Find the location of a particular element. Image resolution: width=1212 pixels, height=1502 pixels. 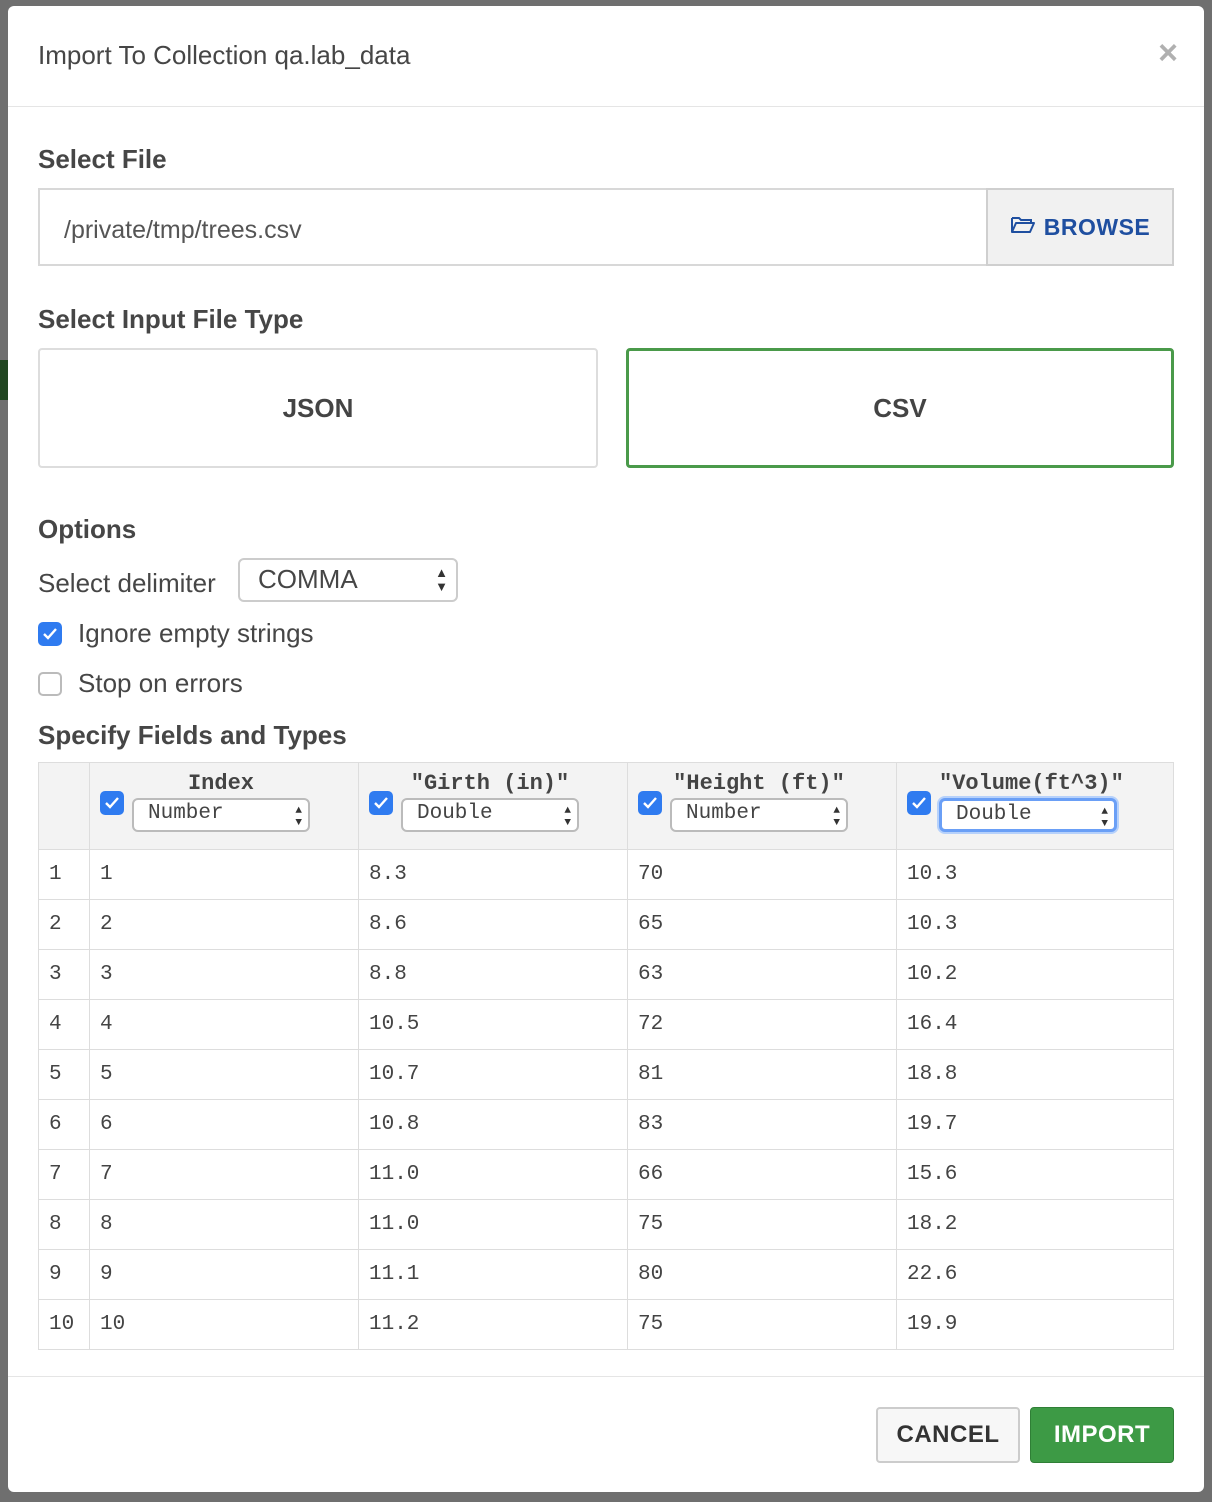

fields-label: Specify Fields and Types is located at coordinates (192, 735).